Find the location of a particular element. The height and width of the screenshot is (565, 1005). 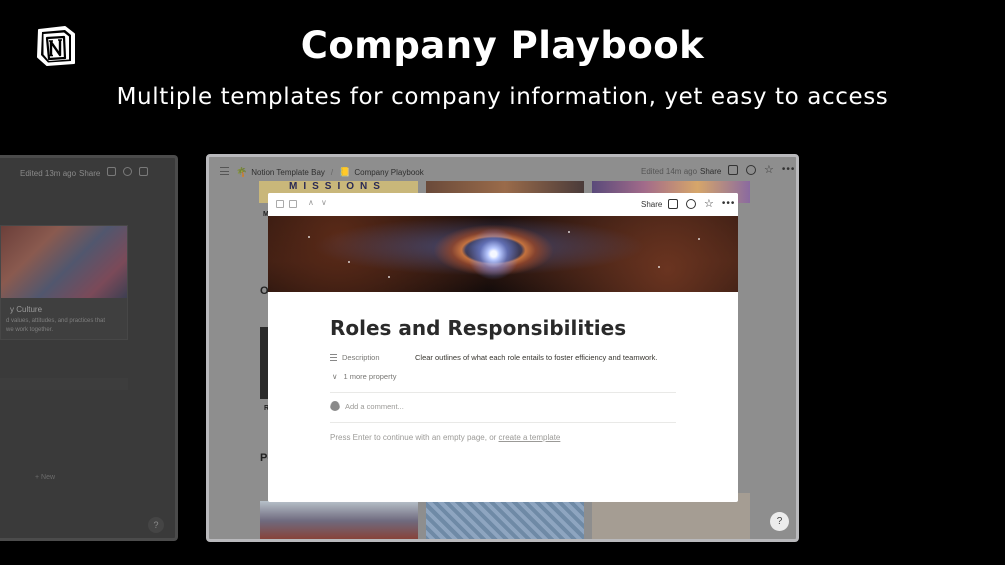

left-window-topbar: Edited 13m ago Share is located at coordinates (87, 172).